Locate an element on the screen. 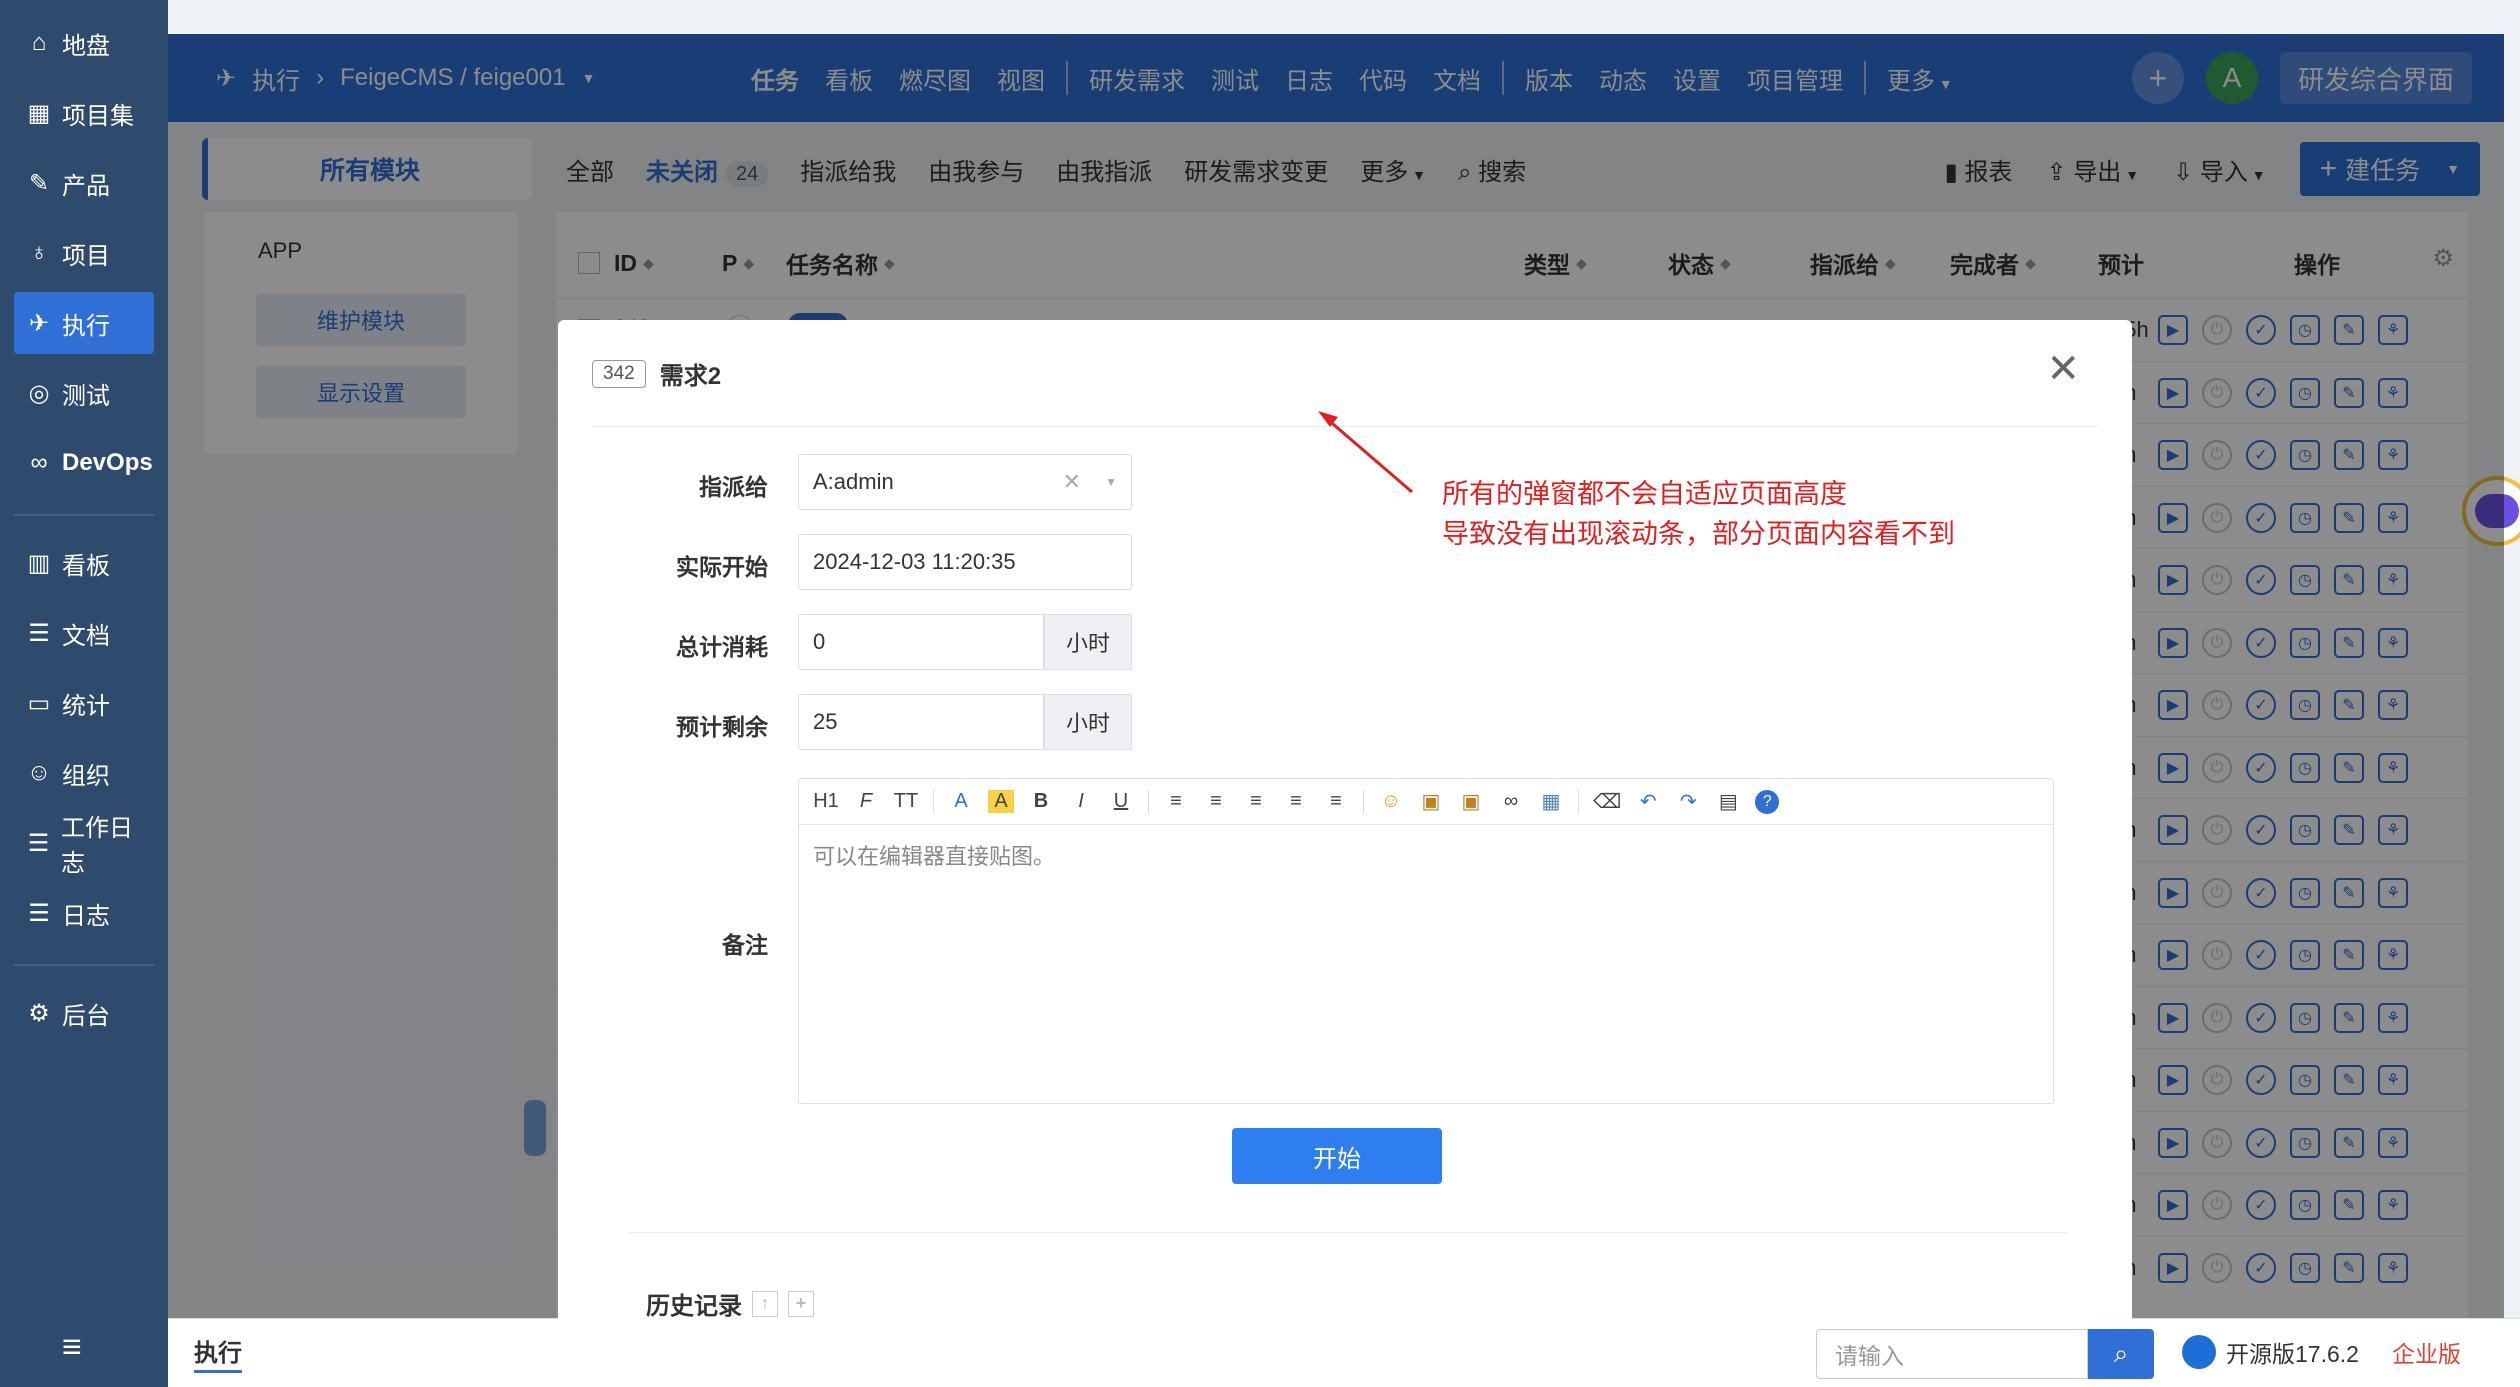 This screenshot has height=1387, width=2520. nav-item-execution: ✈ 执行 is located at coordinates (84, 323).